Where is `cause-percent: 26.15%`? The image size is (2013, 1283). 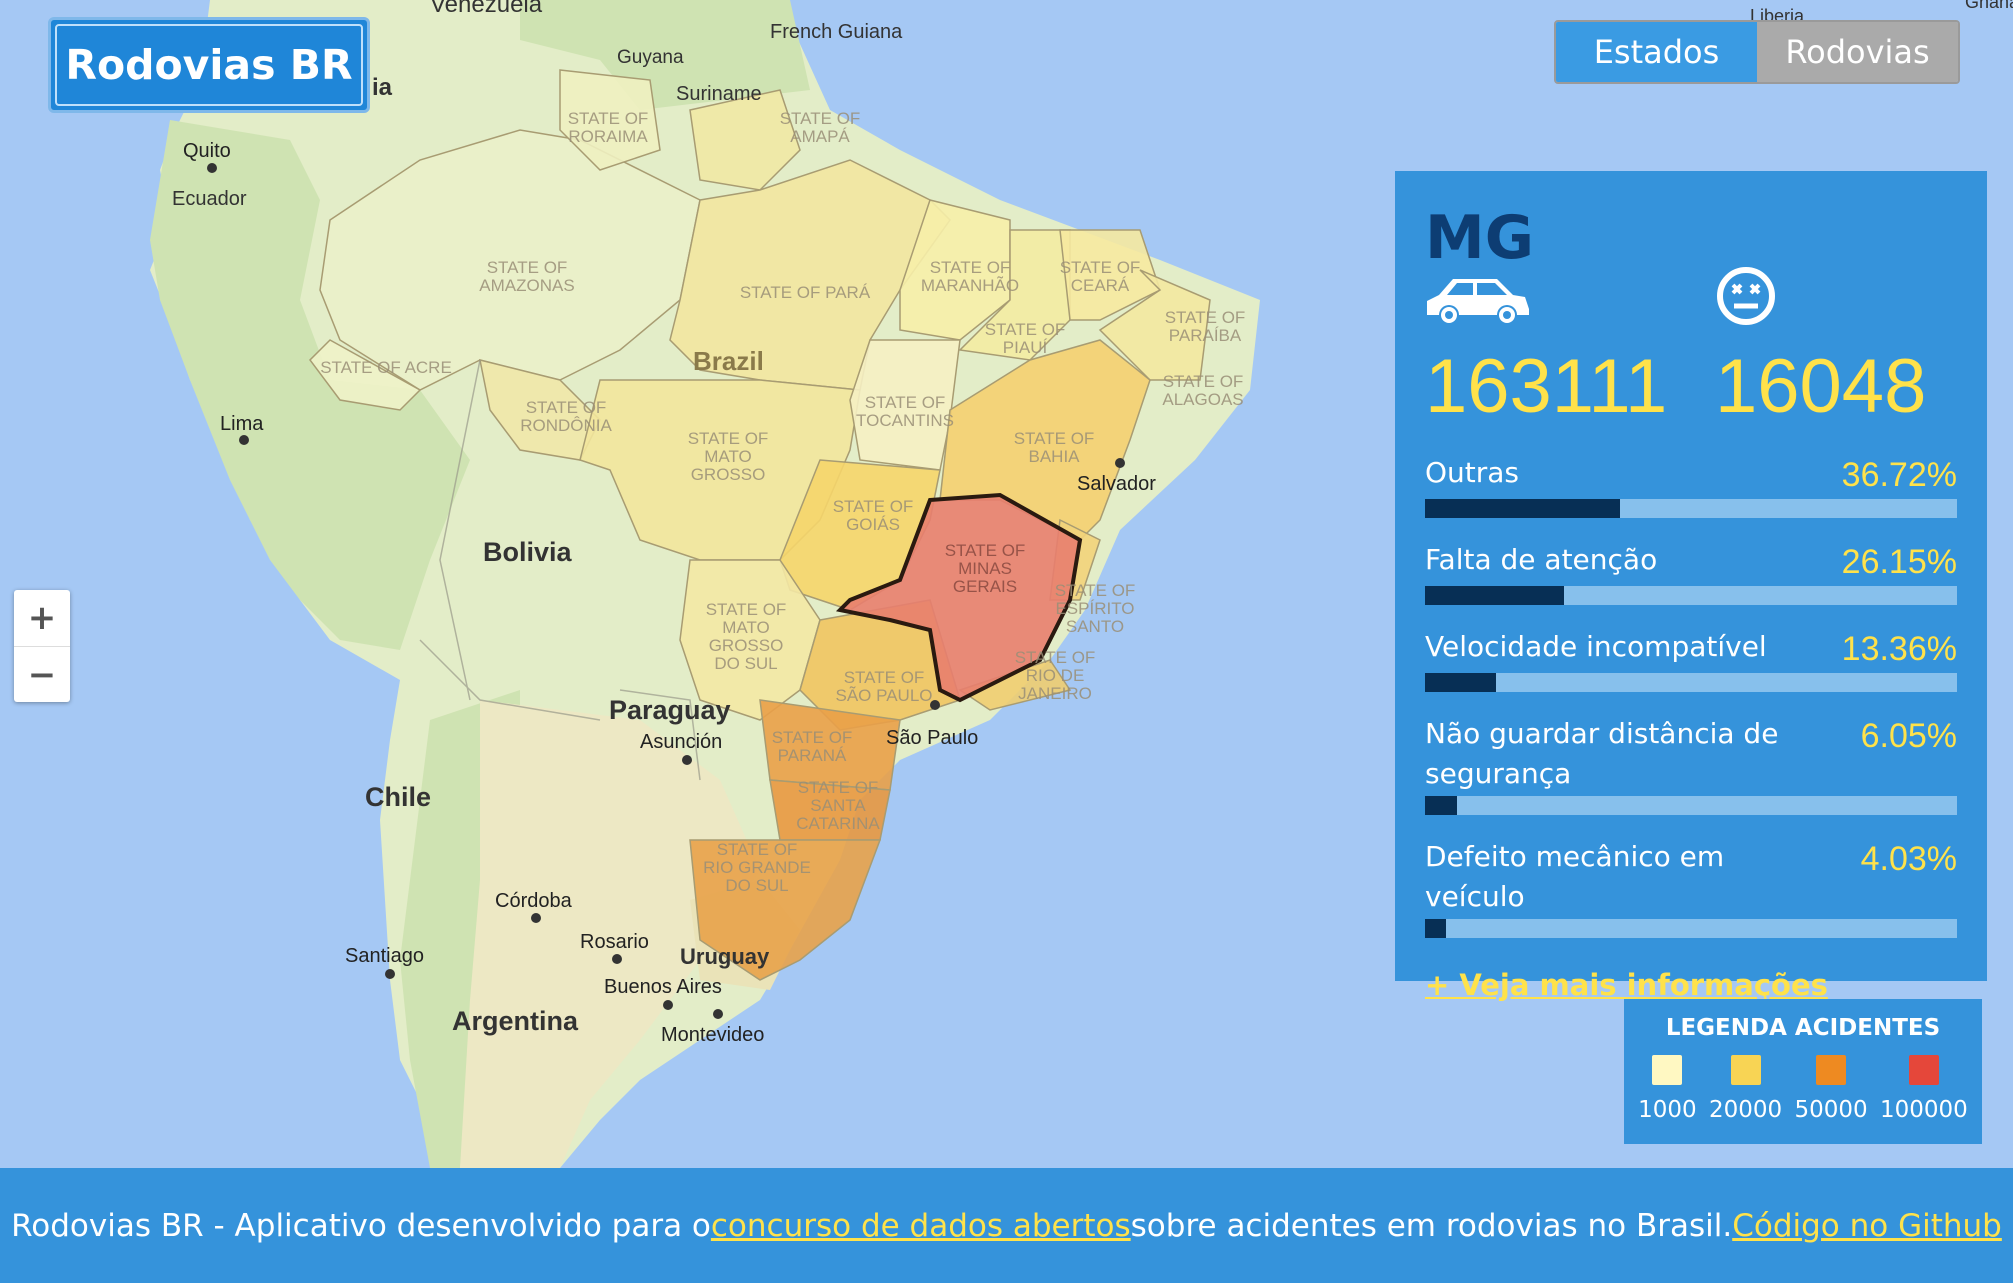
cause-percent: 26.15% is located at coordinates (1899, 562).